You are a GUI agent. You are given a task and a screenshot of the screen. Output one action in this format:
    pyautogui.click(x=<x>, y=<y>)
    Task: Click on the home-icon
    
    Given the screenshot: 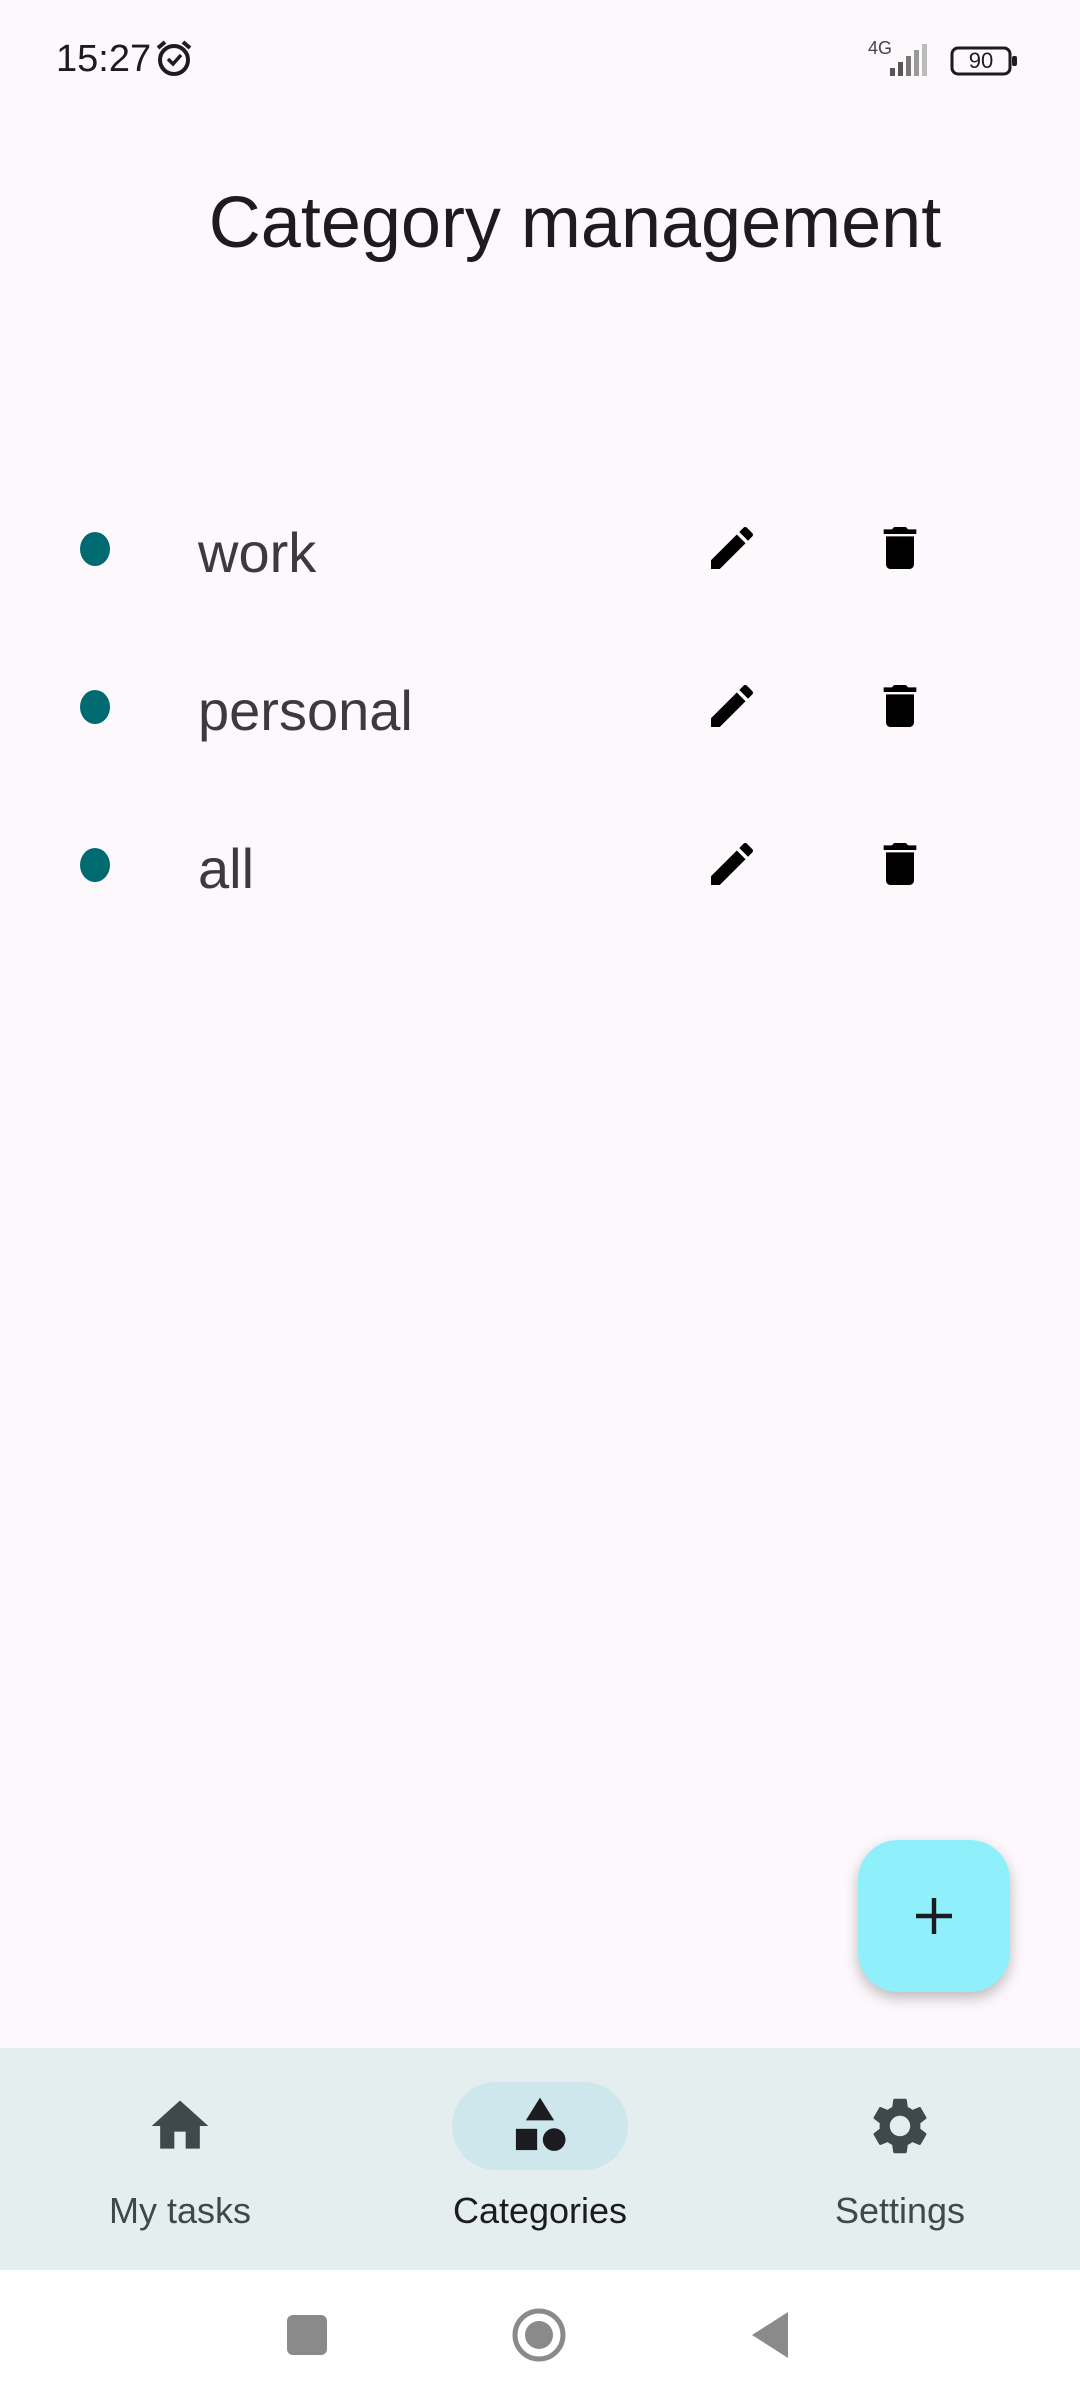 What is the action you would take?
    pyautogui.click(x=180, y=2124)
    